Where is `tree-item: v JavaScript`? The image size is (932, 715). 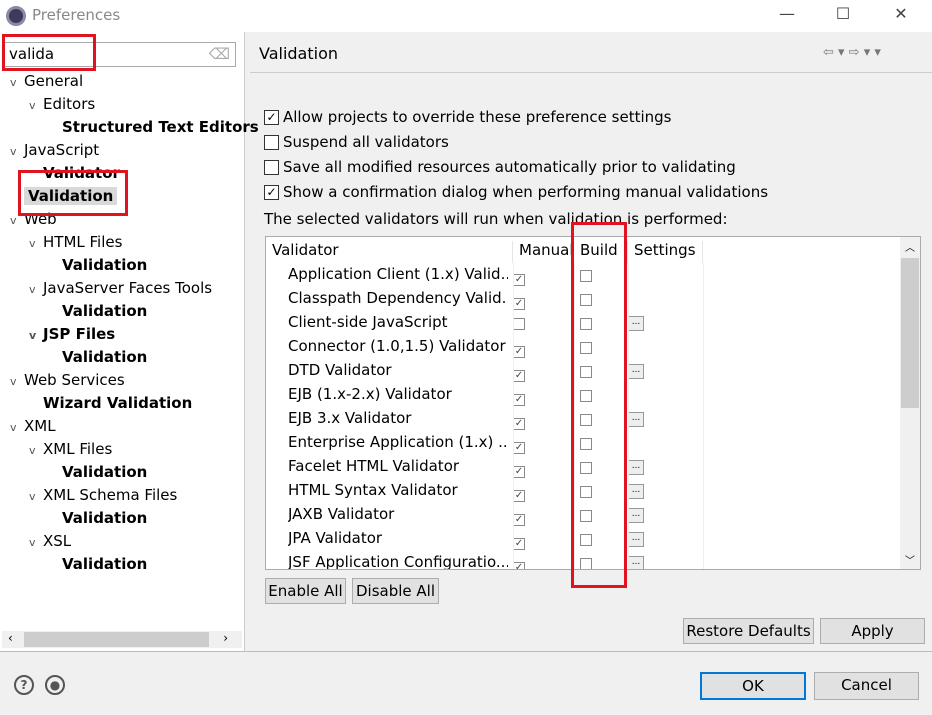 tree-item: v JavaScript is located at coordinates (54, 150).